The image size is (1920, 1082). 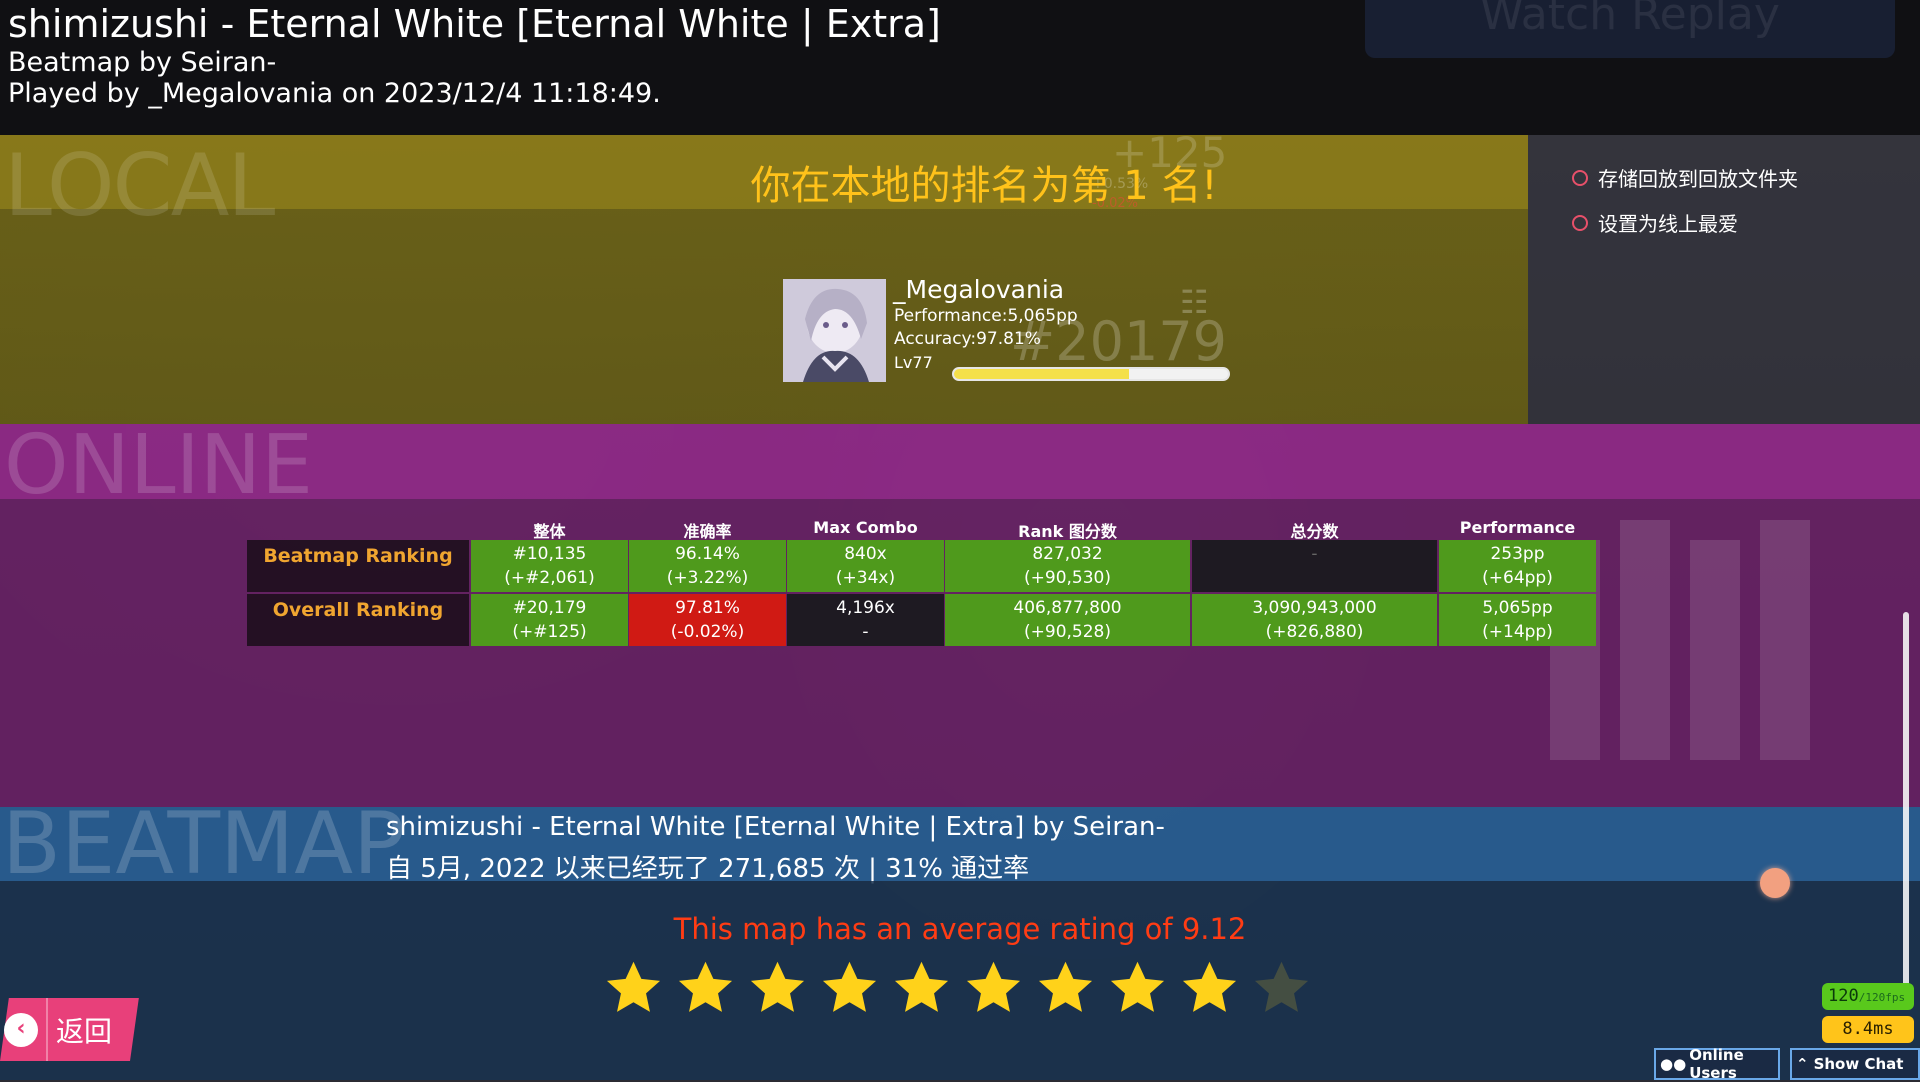 I want to click on avatar, so click(x=834, y=330).